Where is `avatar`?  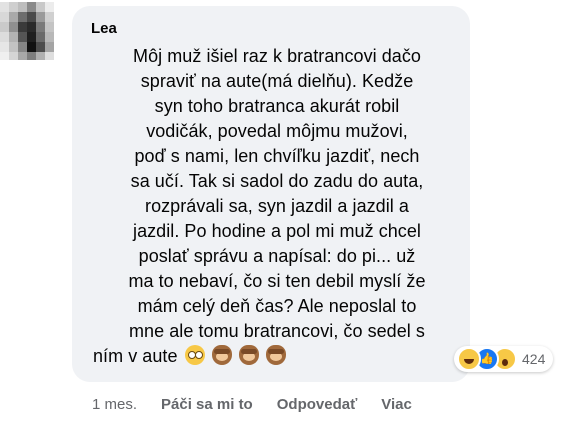
avatar is located at coordinates (28, 31).